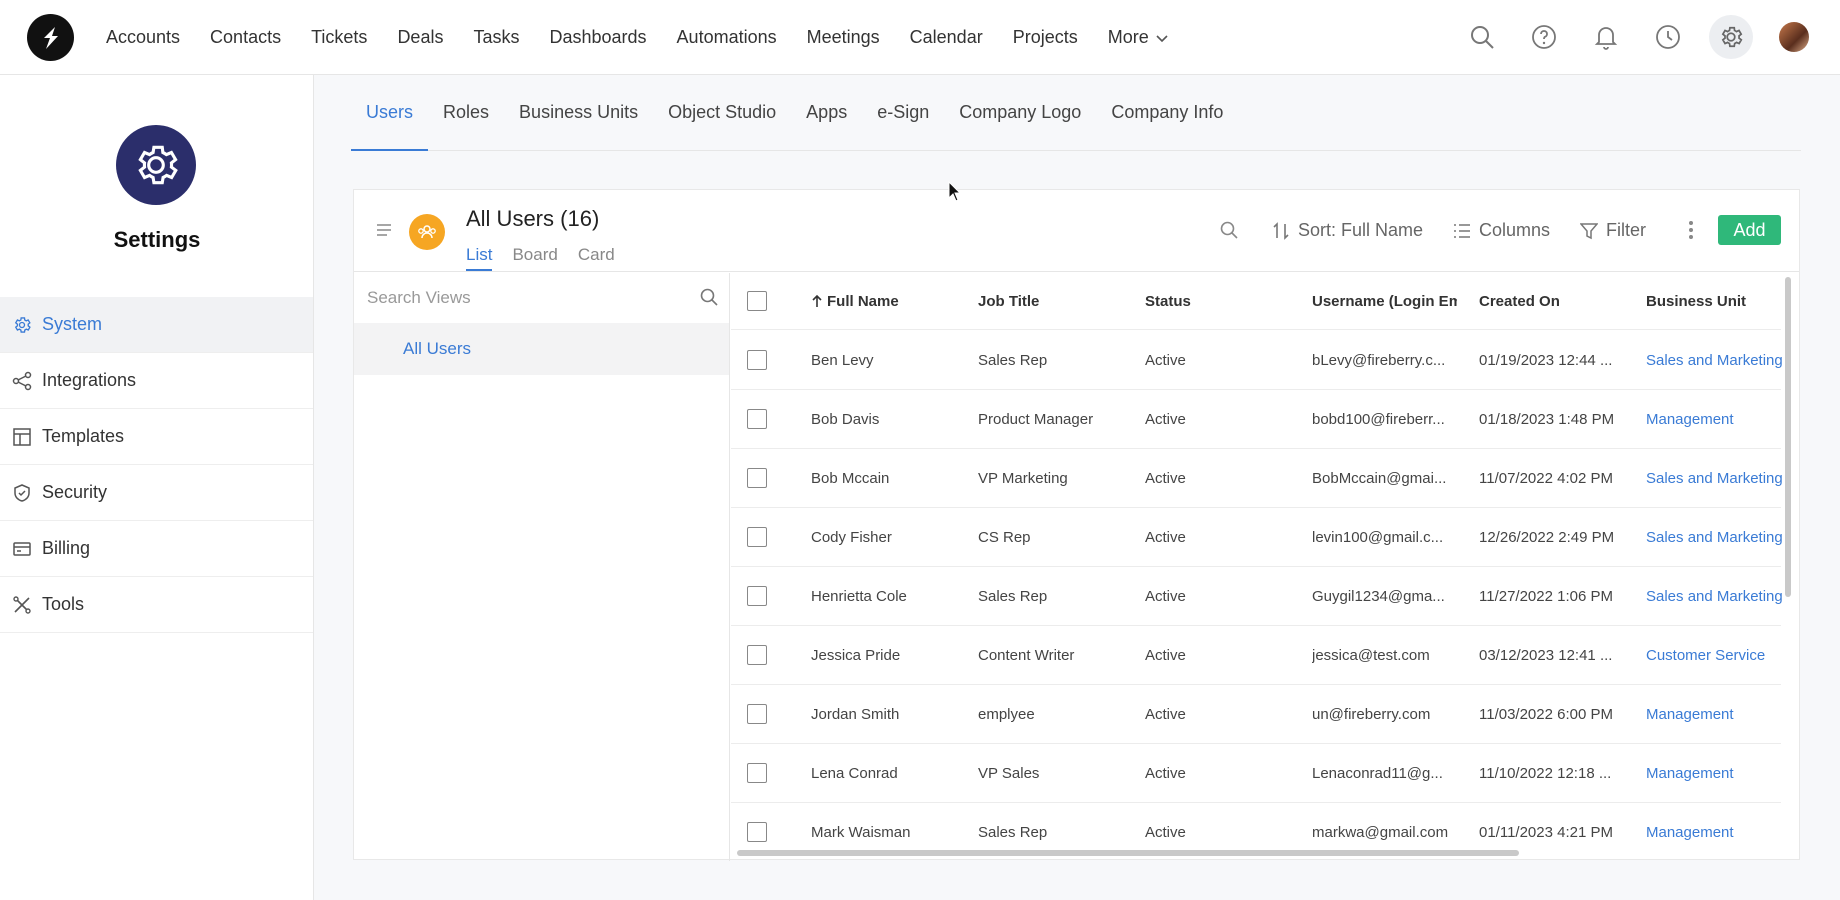  I want to click on app-logo, so click(50, 37).